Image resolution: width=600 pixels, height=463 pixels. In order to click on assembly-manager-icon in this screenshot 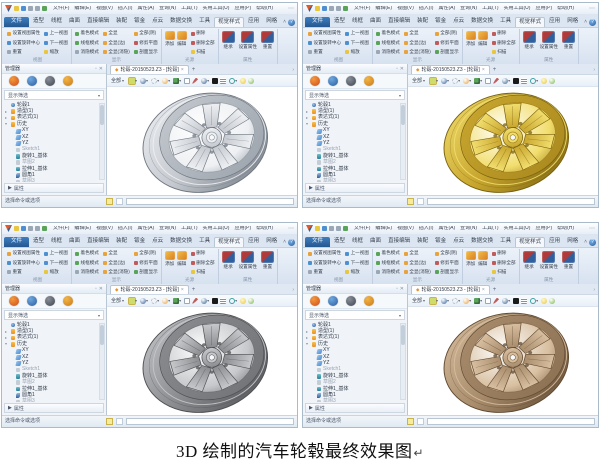, I will do `click(32, 301)`.